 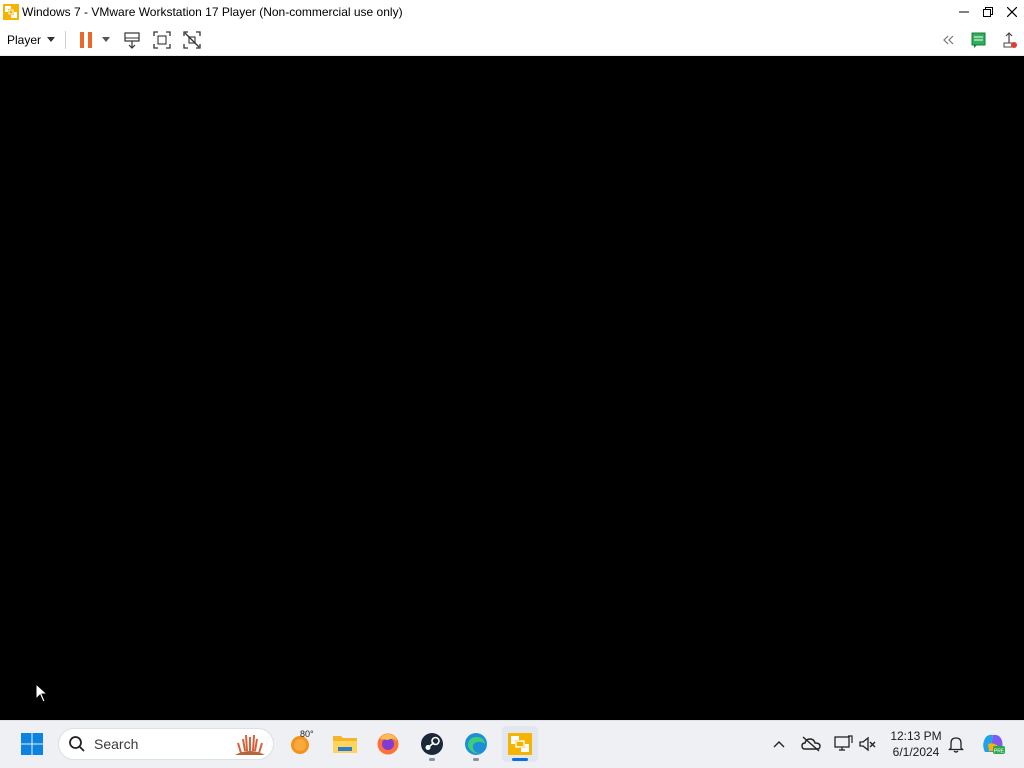 I want to click on firefox-icon, so click(x=388, y=744).